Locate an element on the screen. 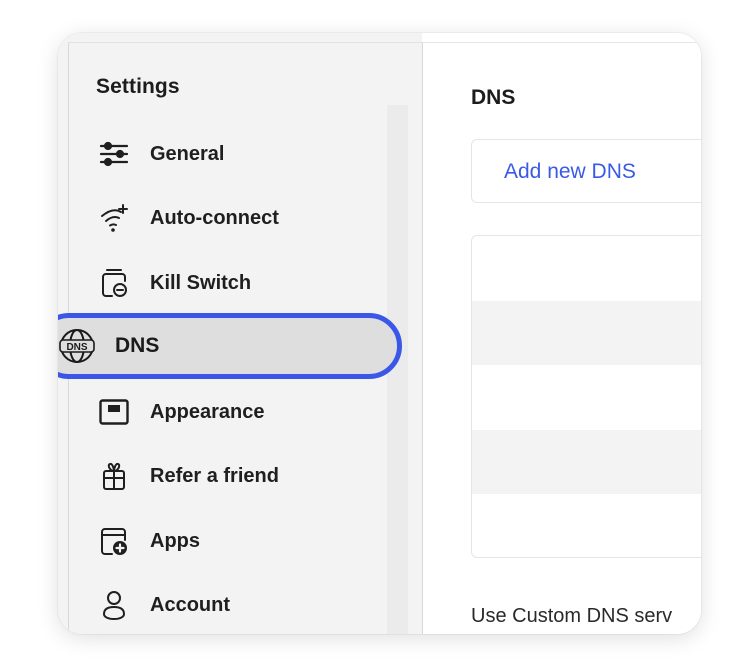 The width and height of the screenshot is (734, 668). sidebar-item-kill-switch: Kill Switch is located at coordinates (236, 283).